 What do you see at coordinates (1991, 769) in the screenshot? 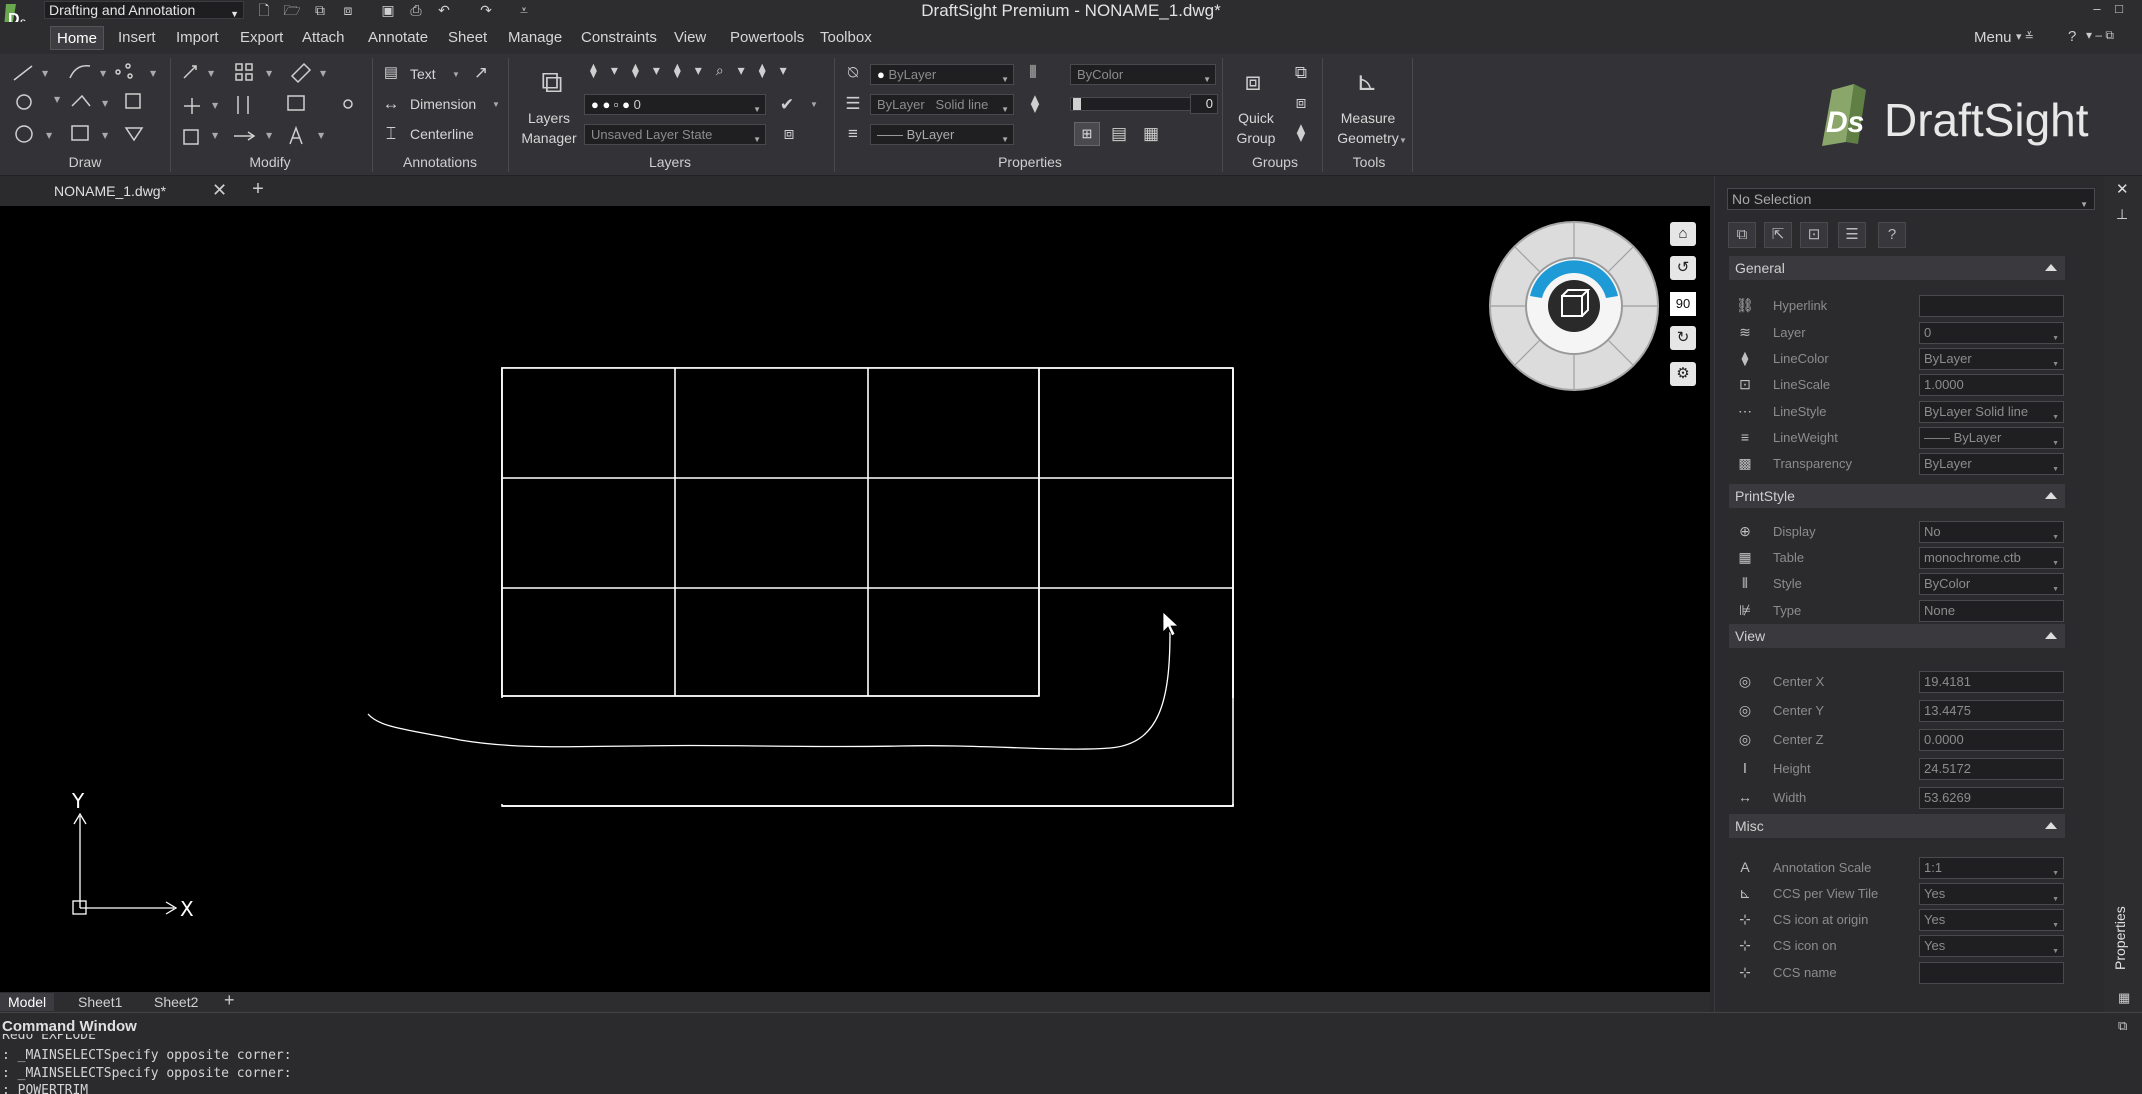
I see `property-value: 24.5172` at bounding box center [1991, 769].